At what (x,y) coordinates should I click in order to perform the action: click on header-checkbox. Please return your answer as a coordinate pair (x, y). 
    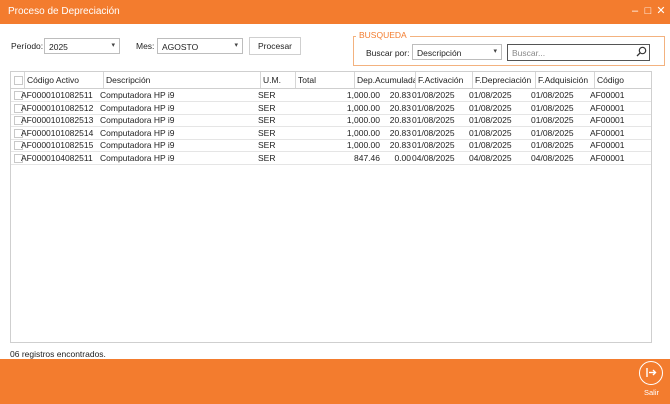
    Looking at the image, I should click on (18, 80).